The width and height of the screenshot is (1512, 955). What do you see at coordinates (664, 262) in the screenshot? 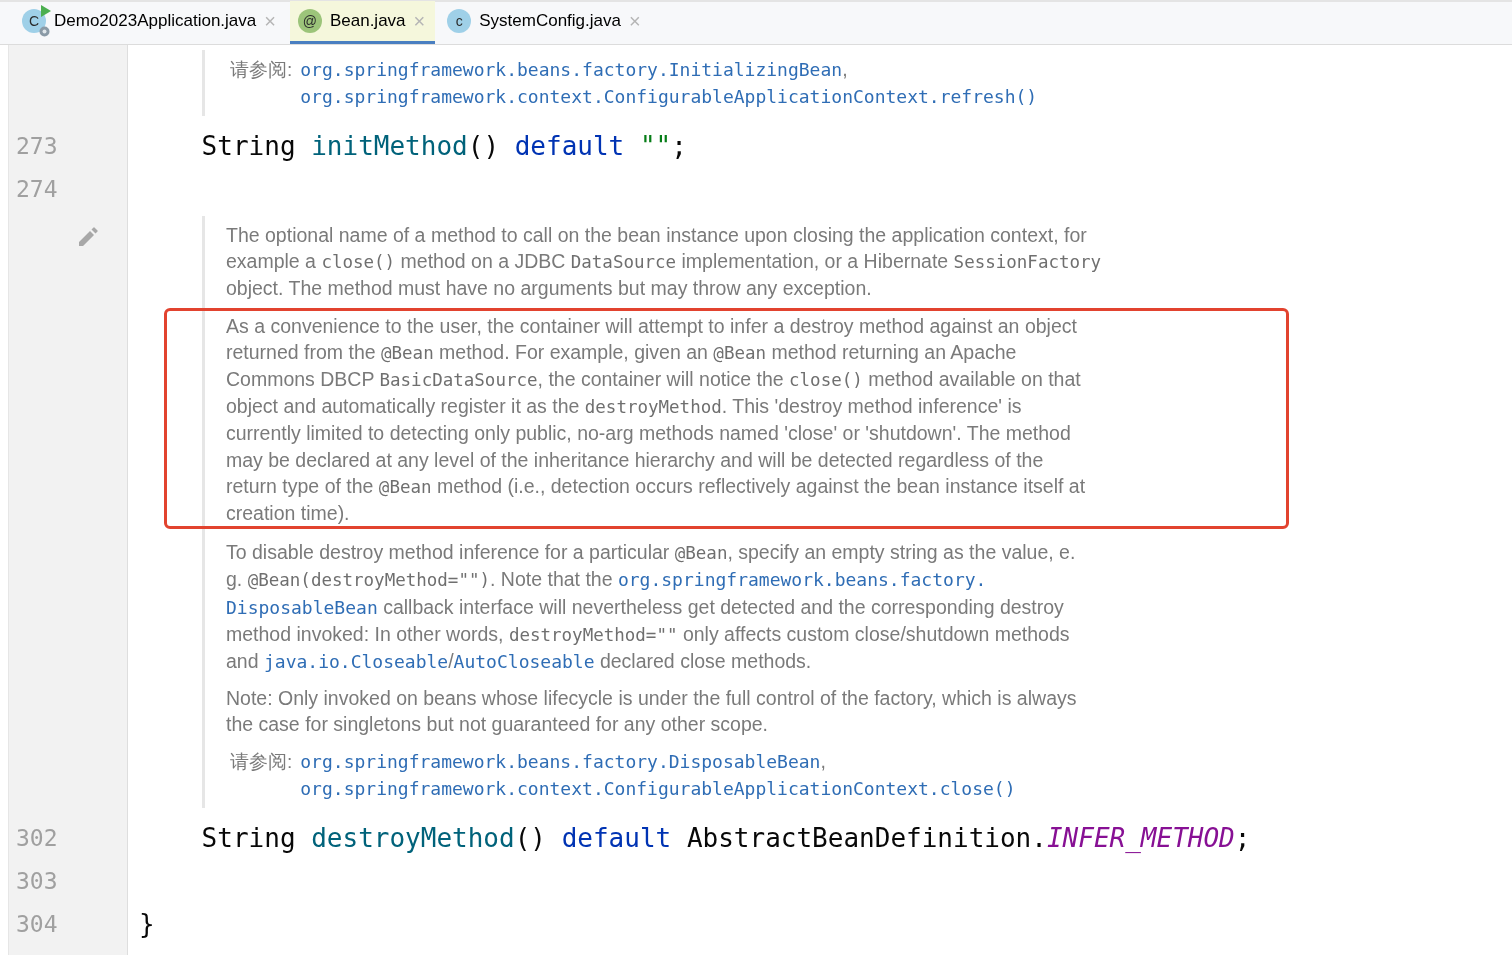
I see `doc-paragraph: The optional name of a method to call on the bean instance upon closing the application context, for example a close() method on a JDBC DataSource implementation, or a Hibernate SessionFactory object. The method must have no arguments but may throw any exception.` at bounding box center [664, 262].